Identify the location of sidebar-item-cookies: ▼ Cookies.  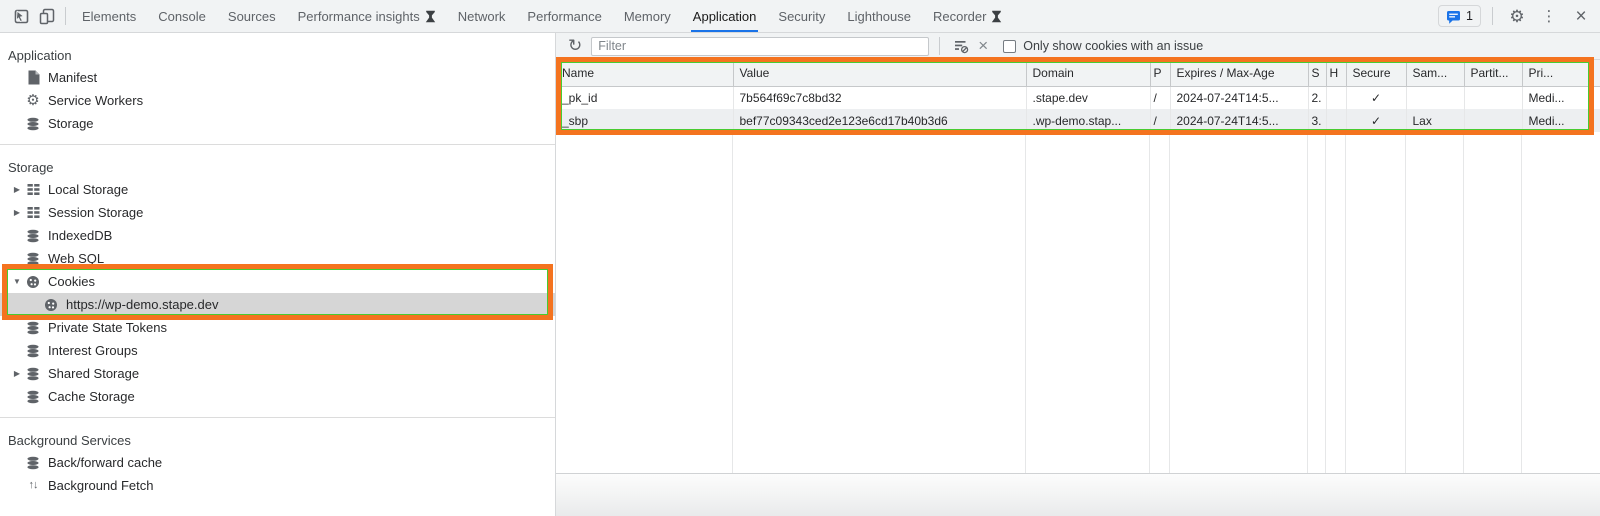
(277, 281).